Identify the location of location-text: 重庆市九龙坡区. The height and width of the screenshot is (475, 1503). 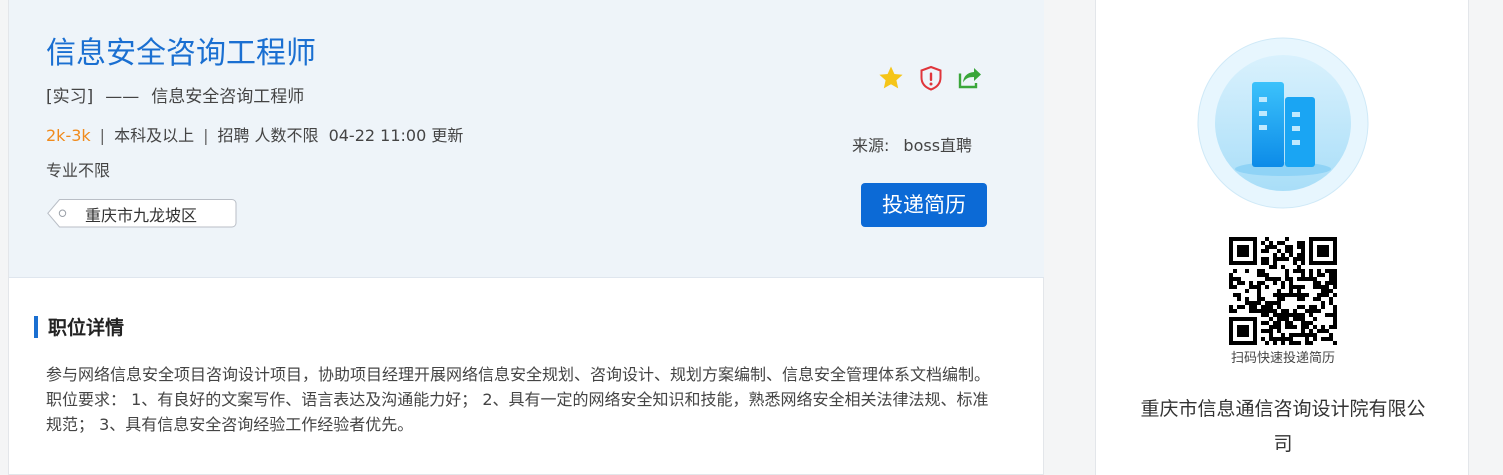
(141, 215).